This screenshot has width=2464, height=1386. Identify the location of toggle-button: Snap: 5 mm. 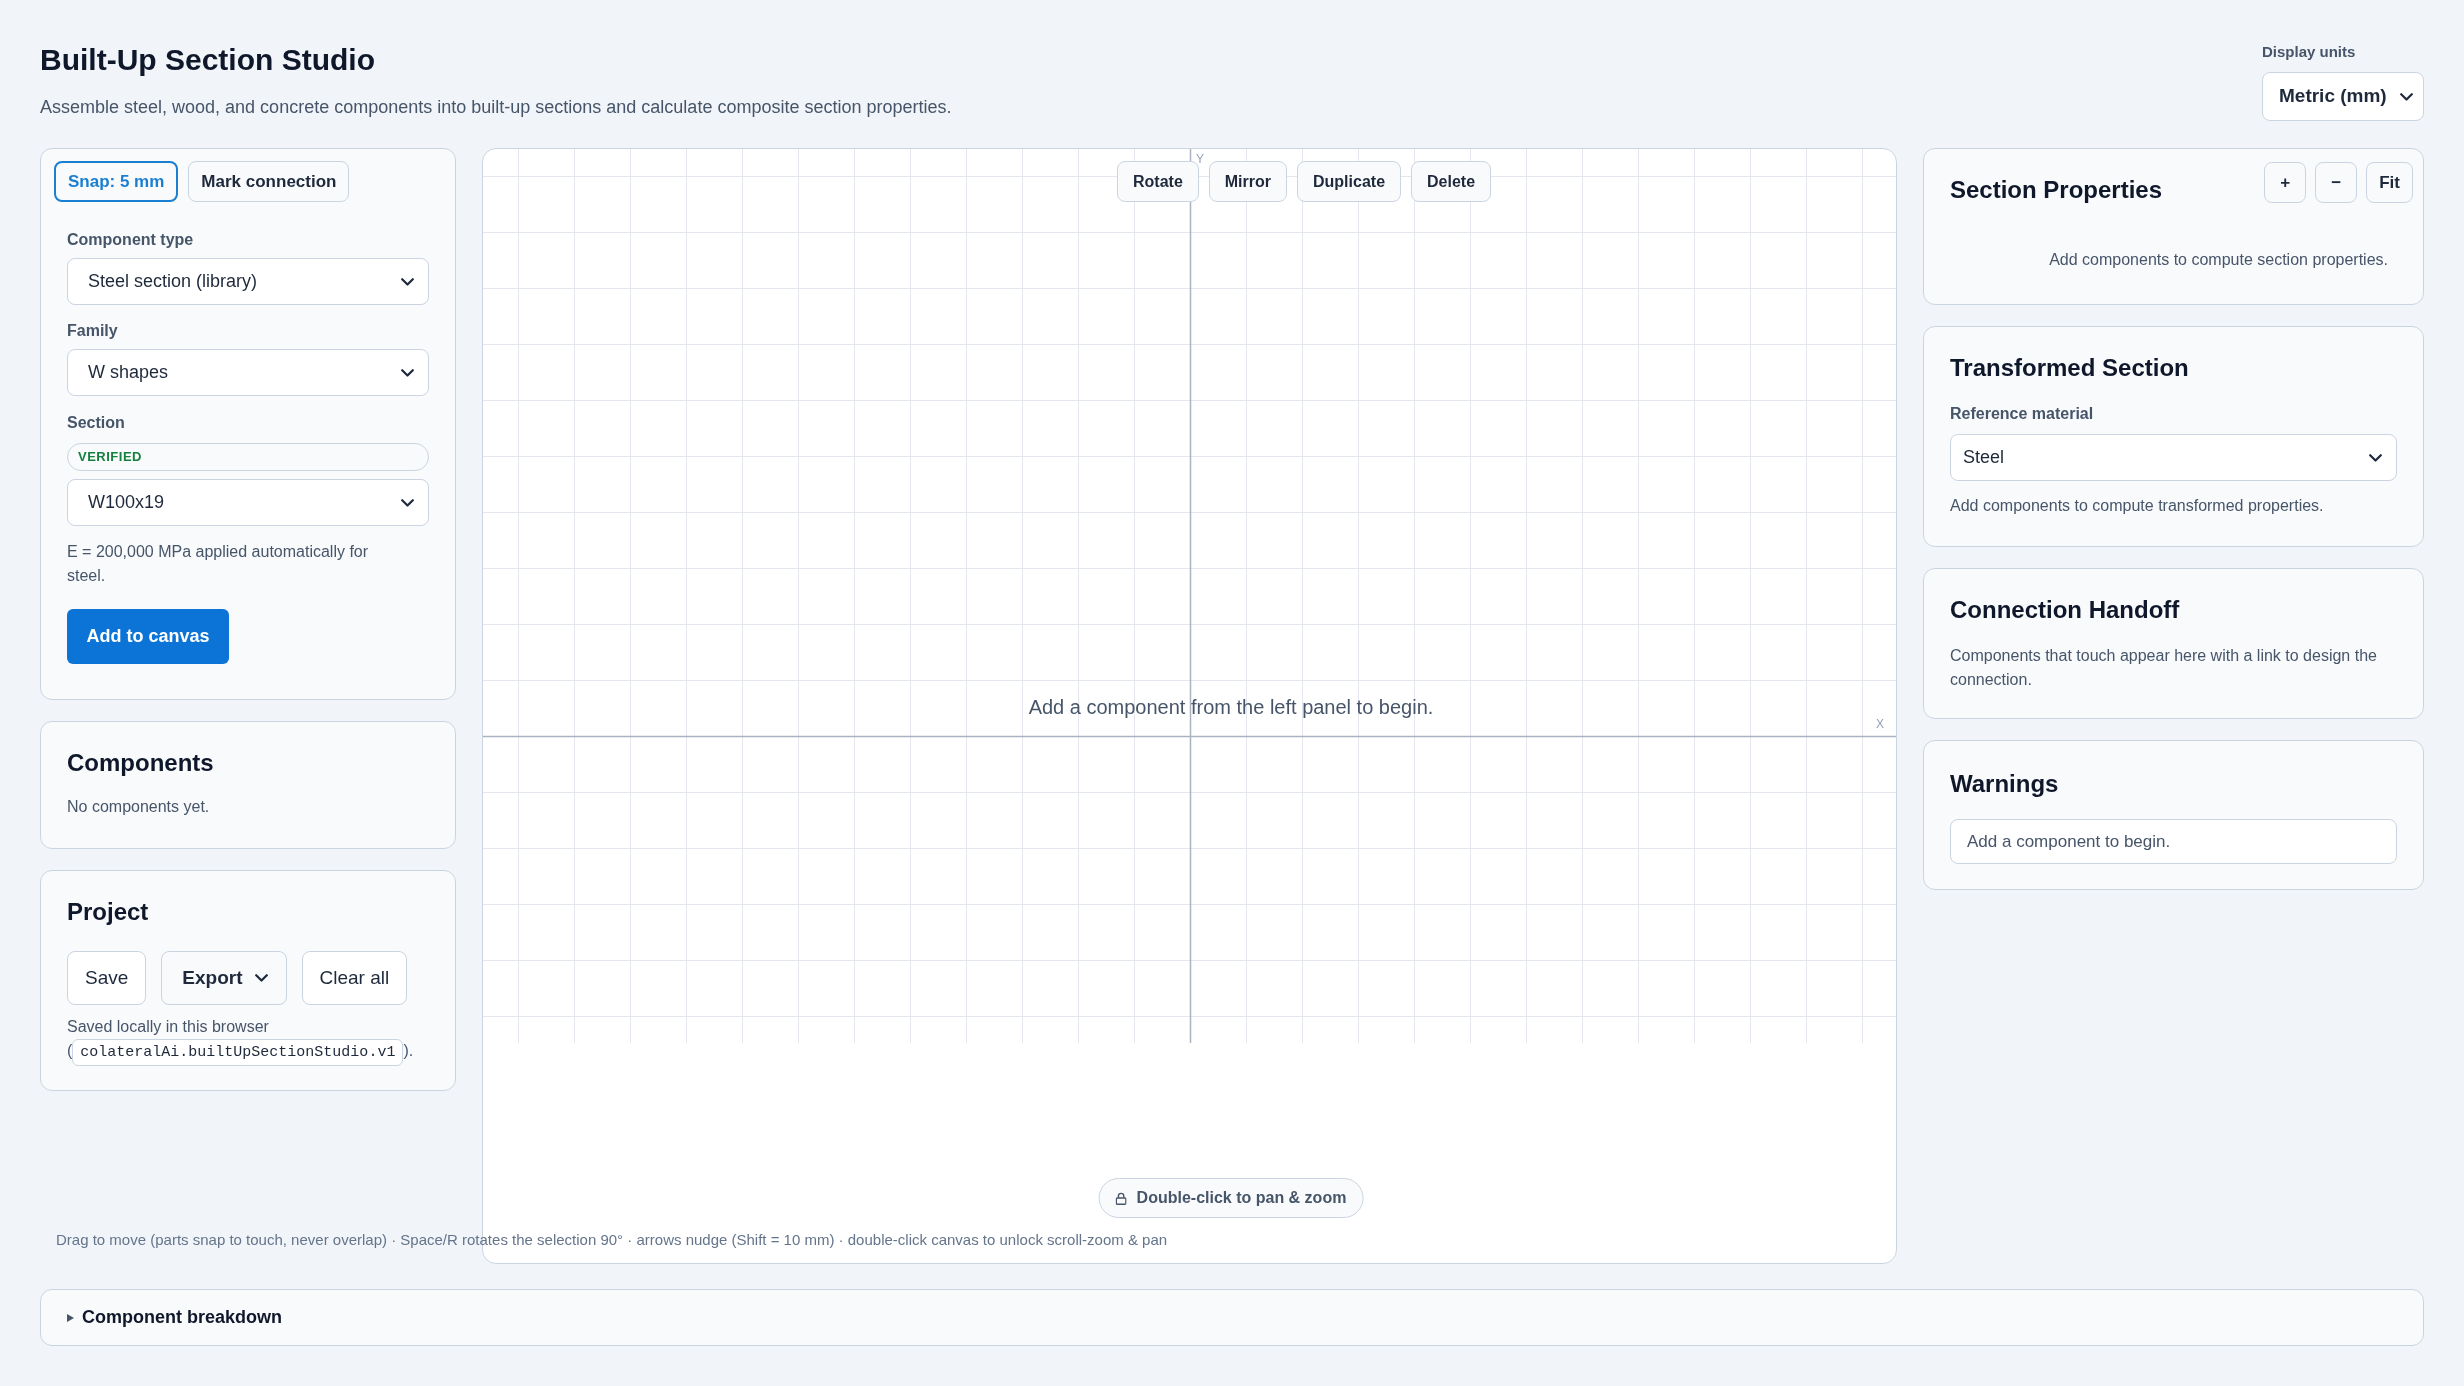
(116, 181).